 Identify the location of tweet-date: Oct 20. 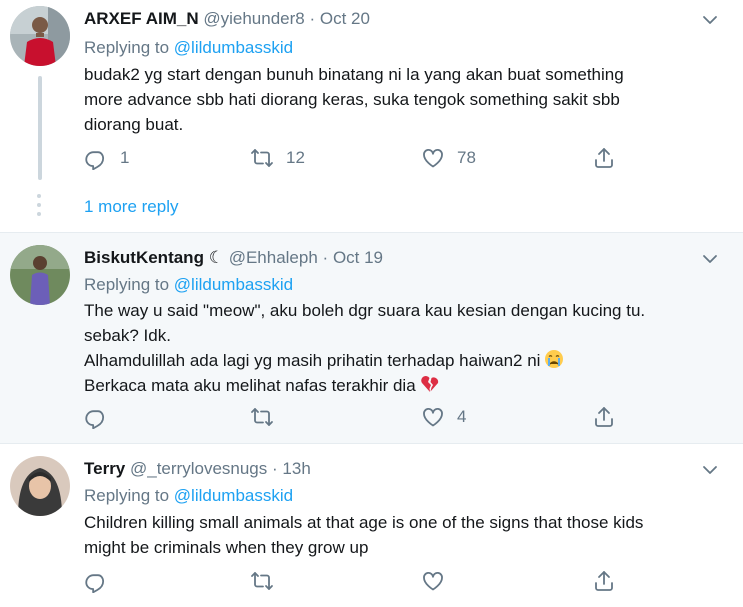
(345, 18).